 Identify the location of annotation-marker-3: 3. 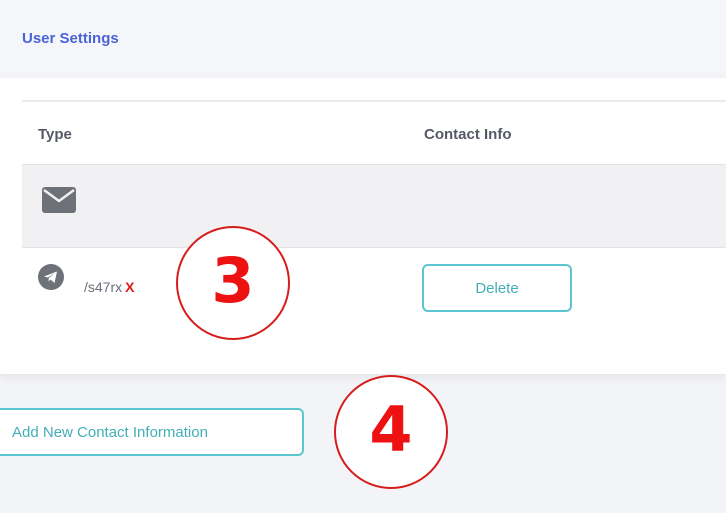
(233, 283).